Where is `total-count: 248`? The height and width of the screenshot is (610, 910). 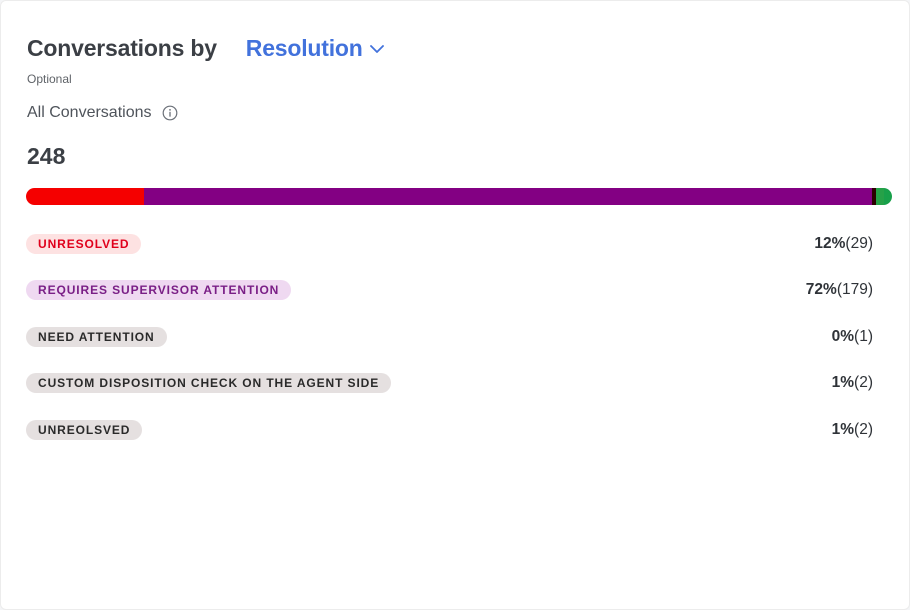
total-count: 248 is located at coordinates (46, 156).